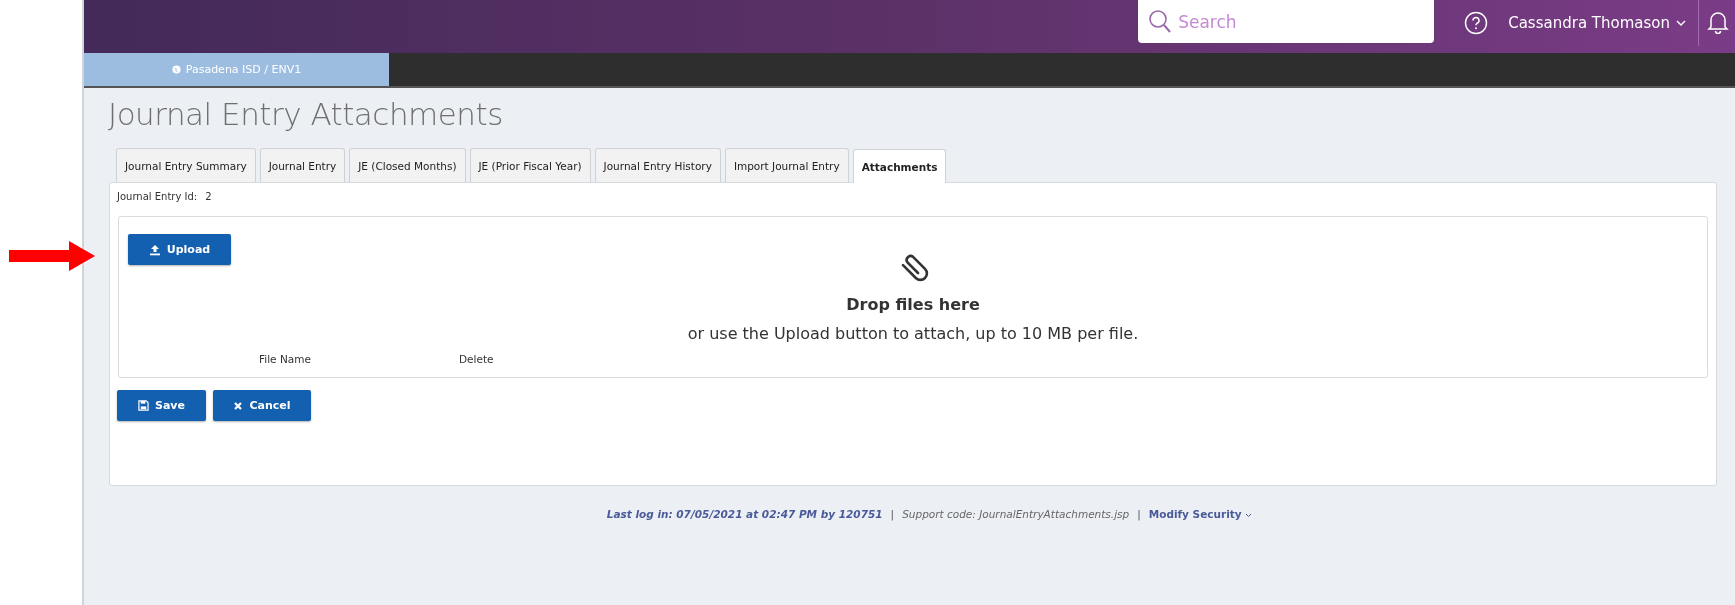  I want to click on help-icon, so click(1476, 23).